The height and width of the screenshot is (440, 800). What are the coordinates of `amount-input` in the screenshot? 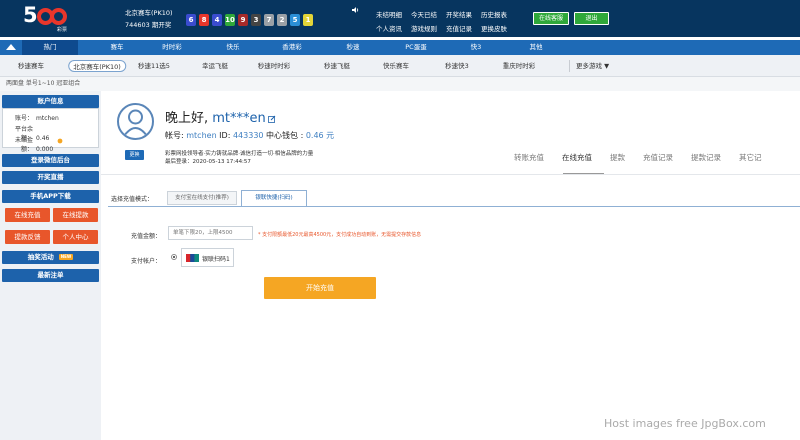 It's located at (210, 233).